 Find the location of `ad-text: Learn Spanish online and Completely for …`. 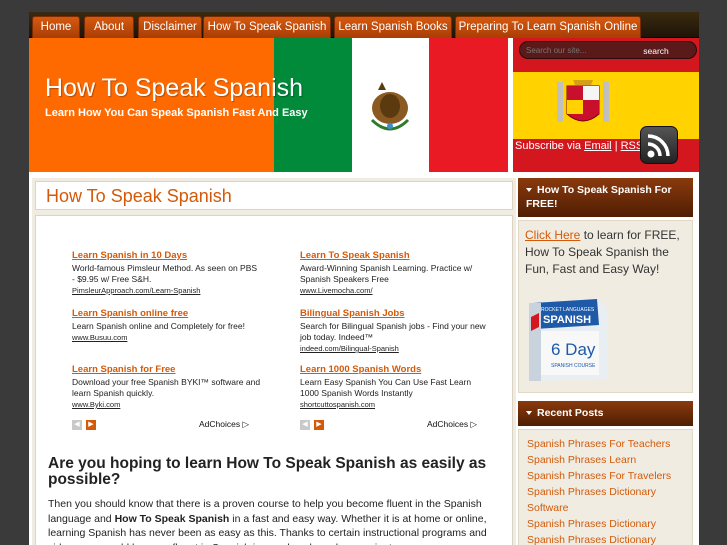

ad-text: Learn Spanish online and Completely for … is located at coordinates (158, 326).